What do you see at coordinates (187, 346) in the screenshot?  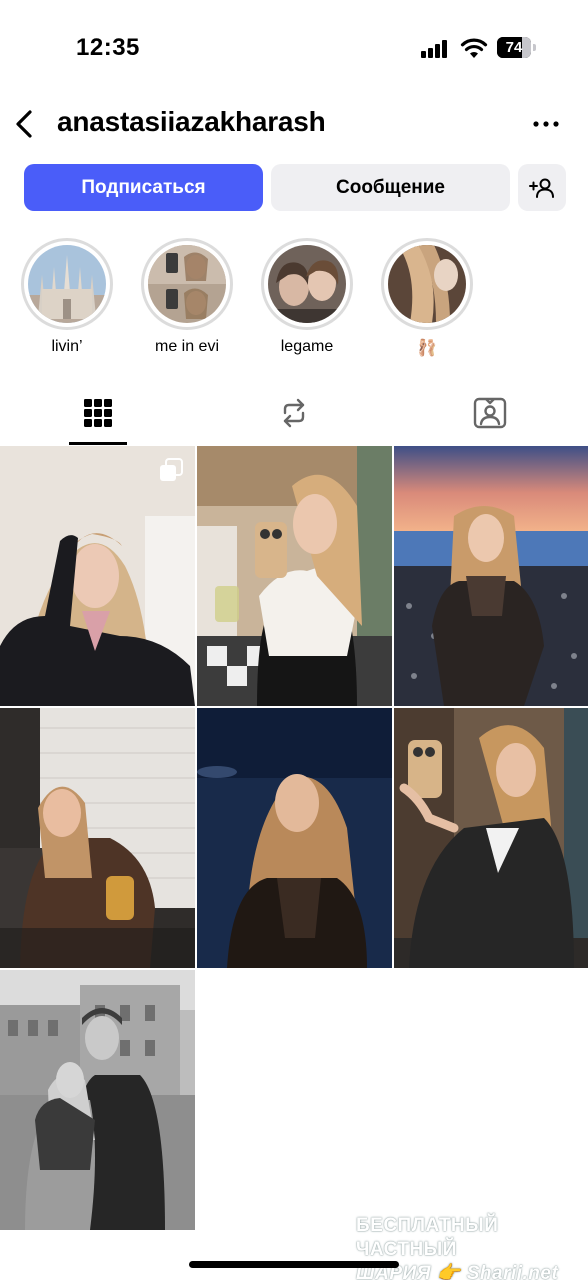 I see `highlight-label: me in evi` at bounding box center [187, 346].